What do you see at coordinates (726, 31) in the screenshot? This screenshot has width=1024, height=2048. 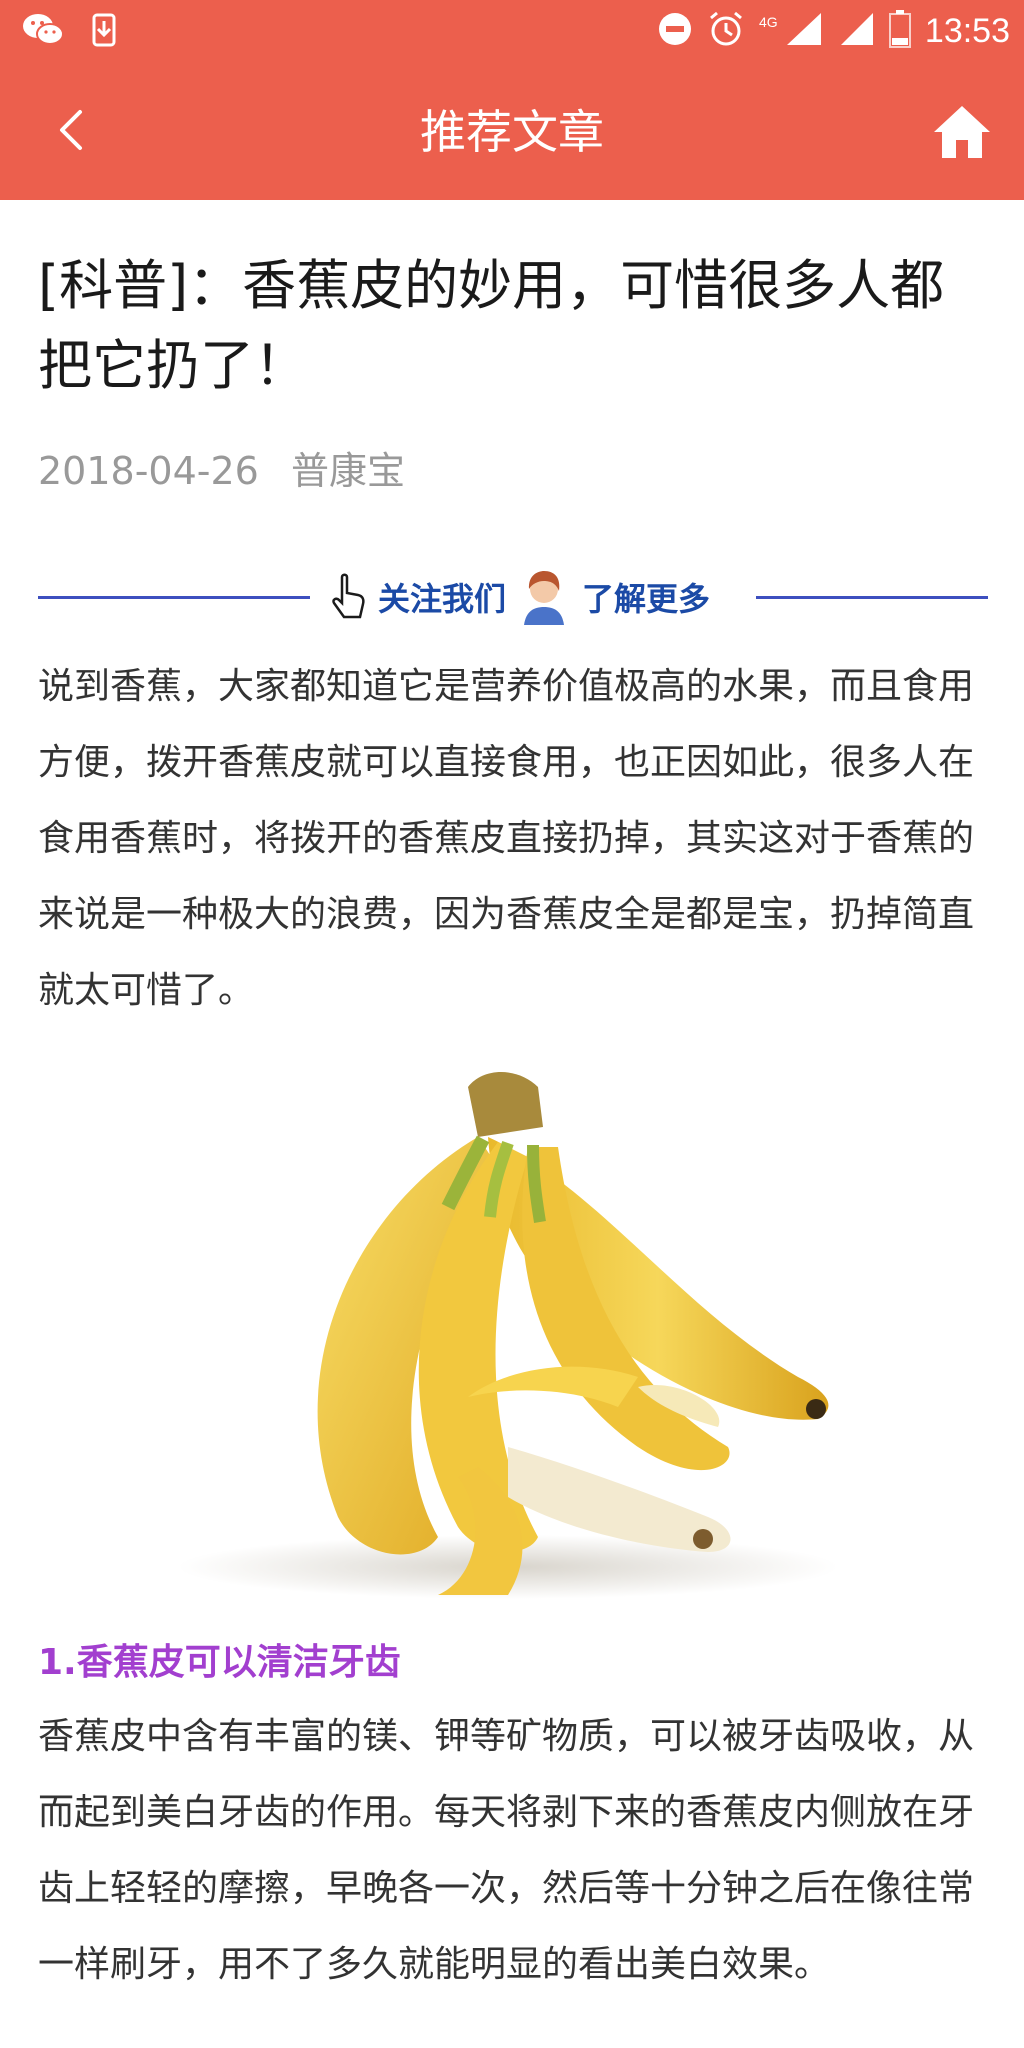 I see `alarm-icon` at bounding box center [726, 31].